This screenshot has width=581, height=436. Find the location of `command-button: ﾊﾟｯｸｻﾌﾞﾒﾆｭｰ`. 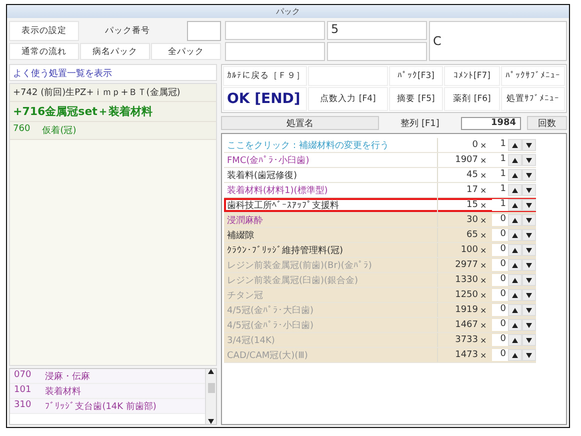

command-button: ﾊﾟｯｸｻﾌﾞﾒﾆｭｰ is located at coordinates (533, 76).